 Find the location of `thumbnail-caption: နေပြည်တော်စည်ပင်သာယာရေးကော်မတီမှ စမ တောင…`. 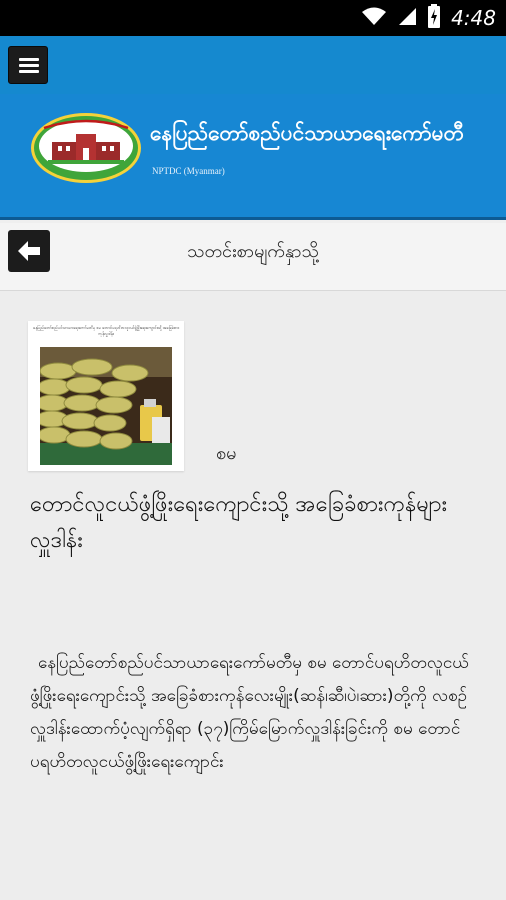

thumbnail-caption: နေပြည်တော်စည်ပင်သာယာရေးကော်မတီမှ စမ တောင… is located at coordinates (106, 330).